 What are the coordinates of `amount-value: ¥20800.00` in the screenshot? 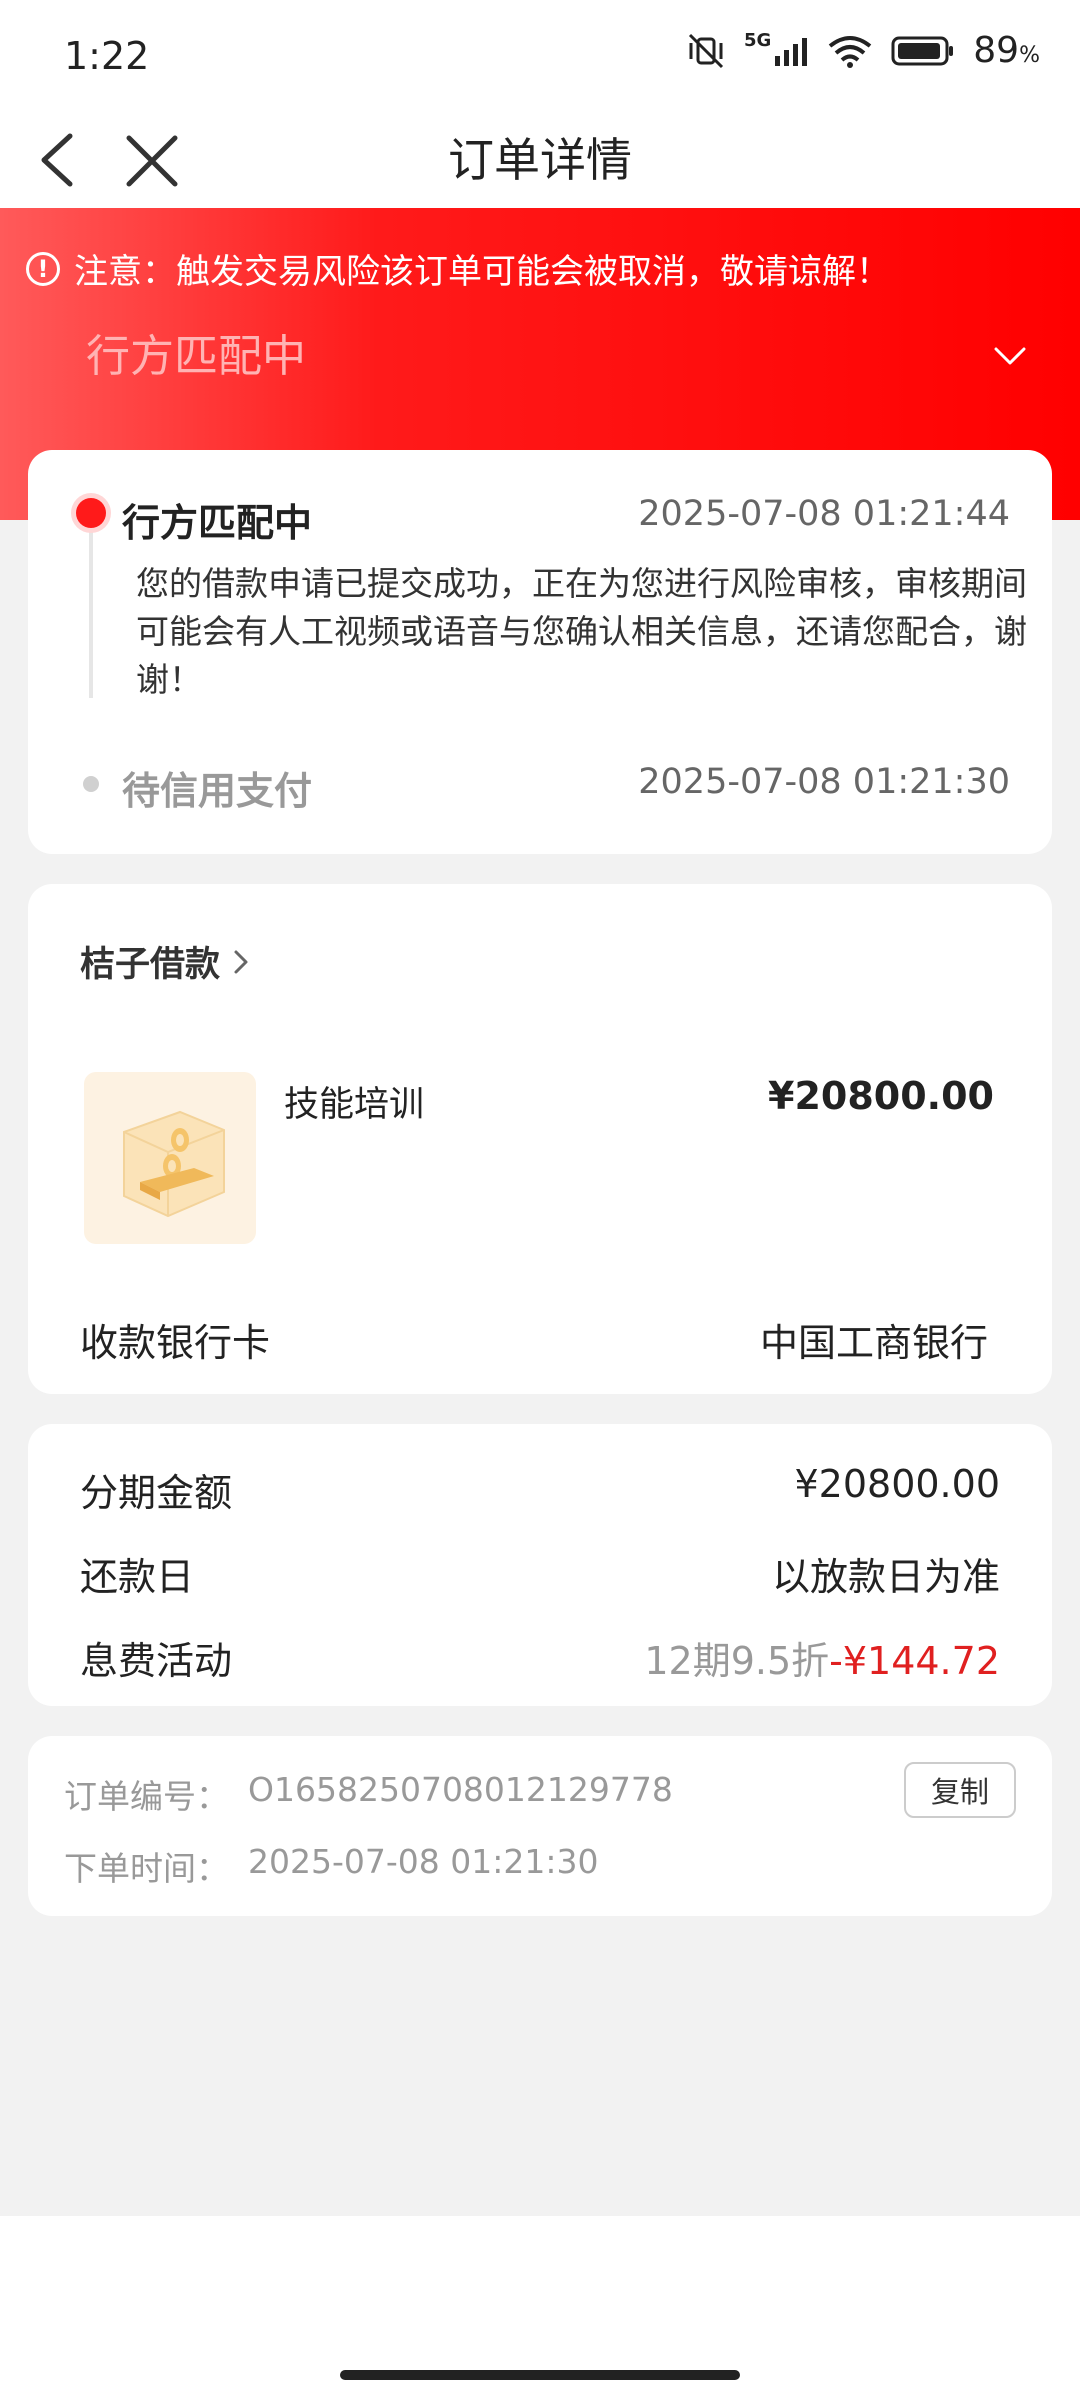 It's located at (897, 1484).